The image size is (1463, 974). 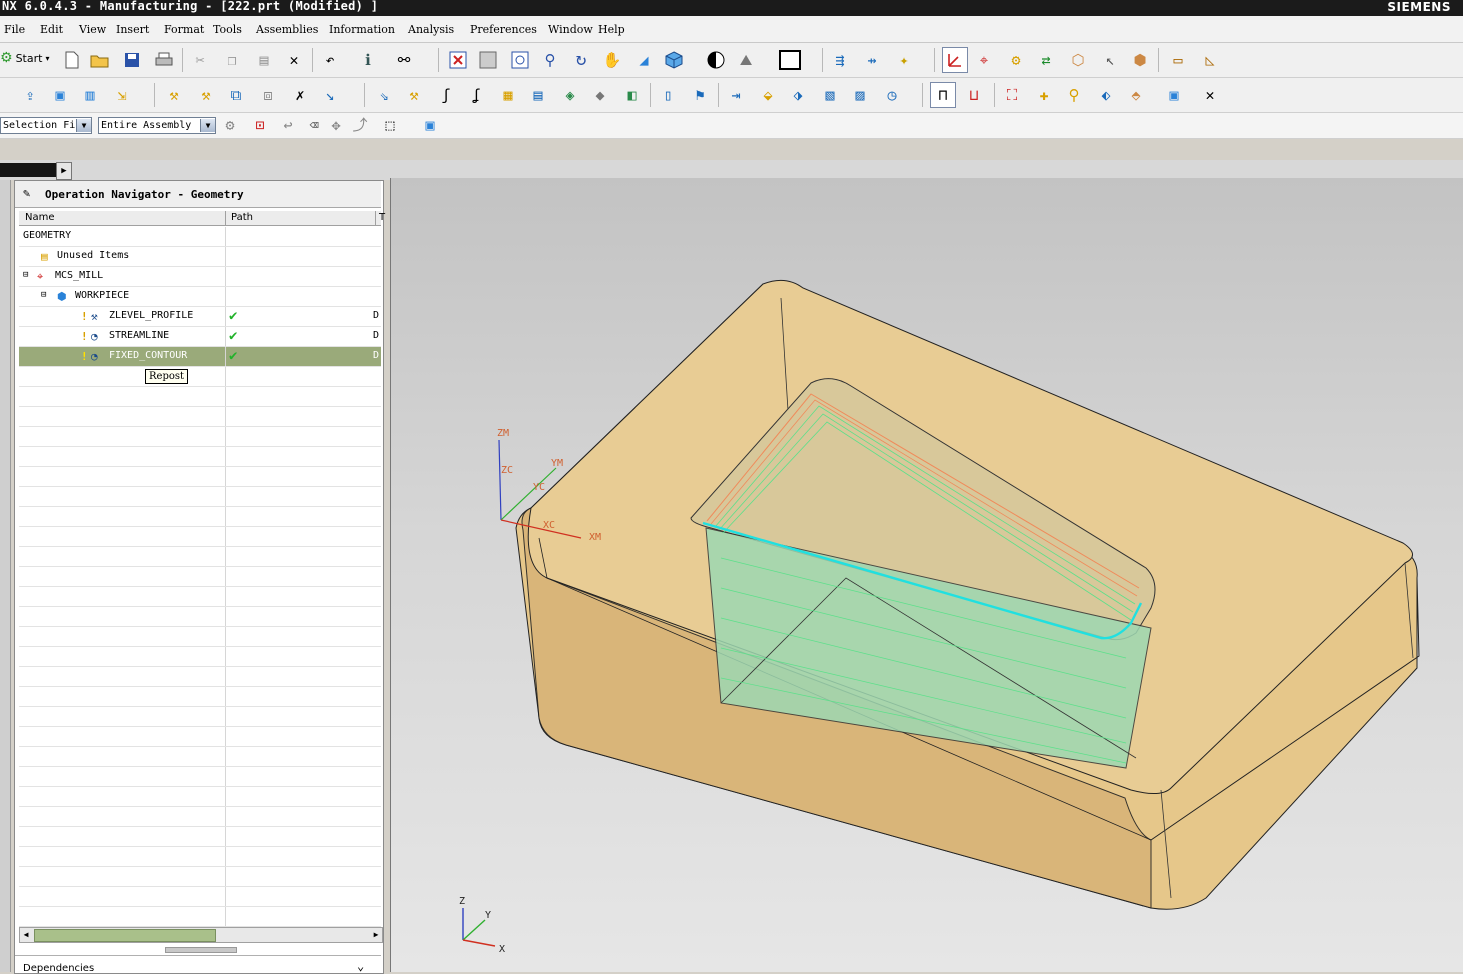 I want to click on orient-cube-icon, so click(x=674, y=60).